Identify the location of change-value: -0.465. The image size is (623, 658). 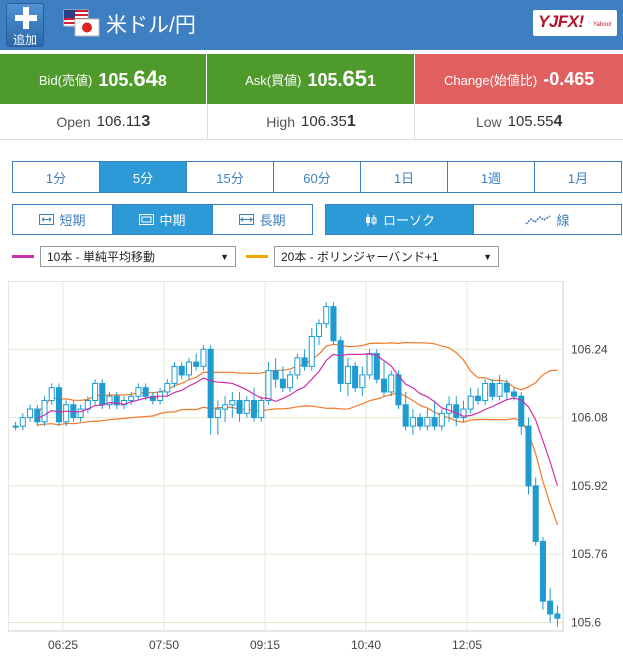
(569, 78).